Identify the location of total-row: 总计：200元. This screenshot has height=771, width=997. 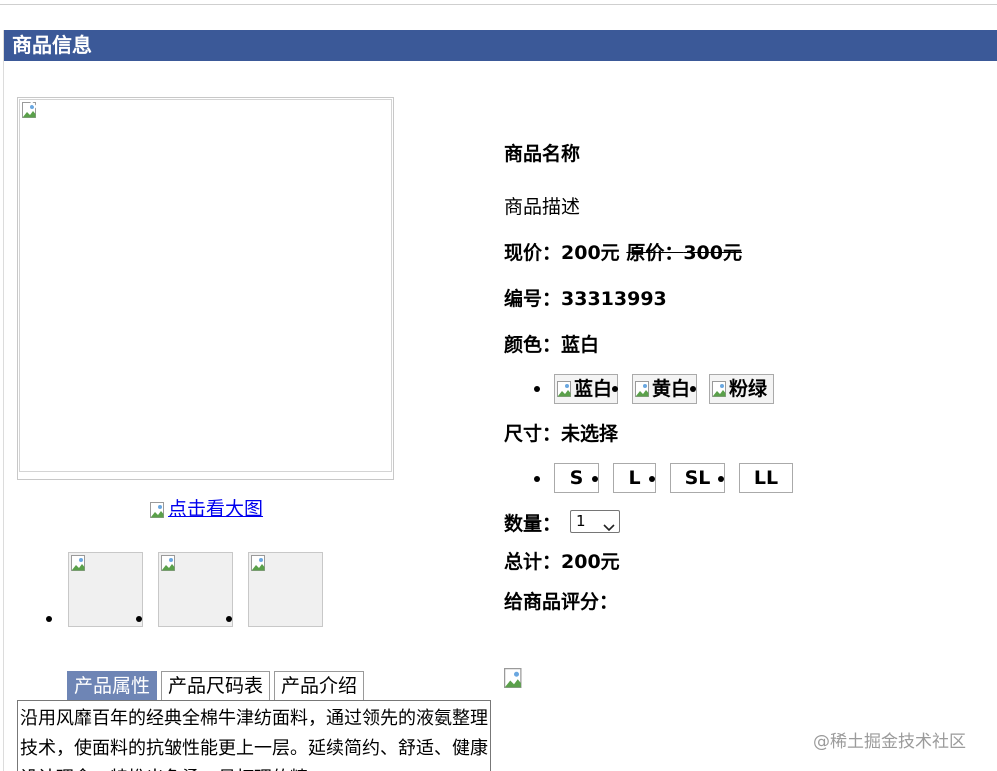
(562, 560).